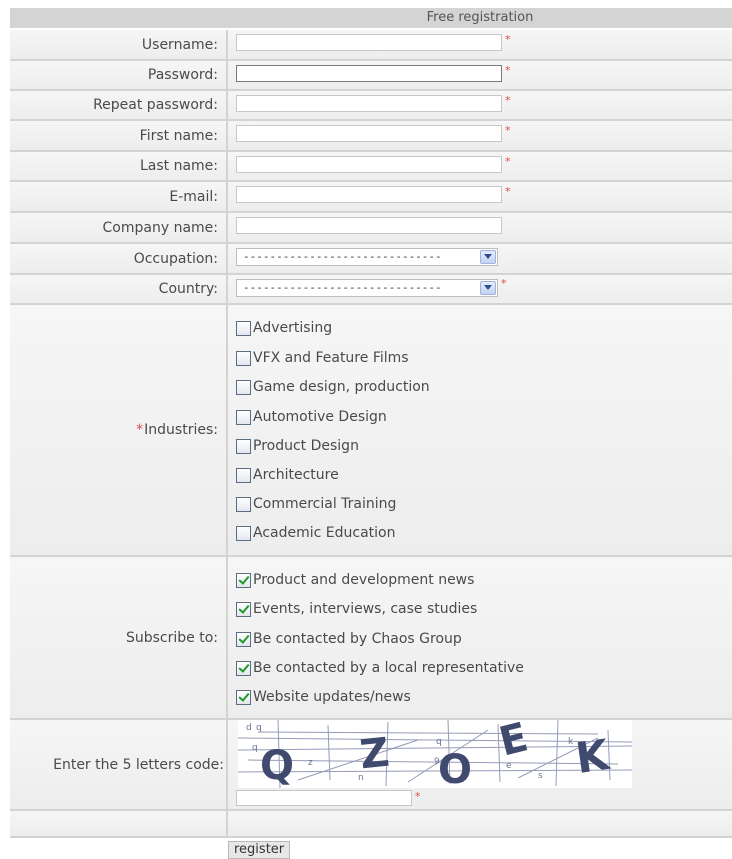 The height and width of the screenshot is (859, 732). Describe the element at coordinates (435, 754) in the screenshot. I see `captcha-noise: dq qz q9 ks en` at that location.